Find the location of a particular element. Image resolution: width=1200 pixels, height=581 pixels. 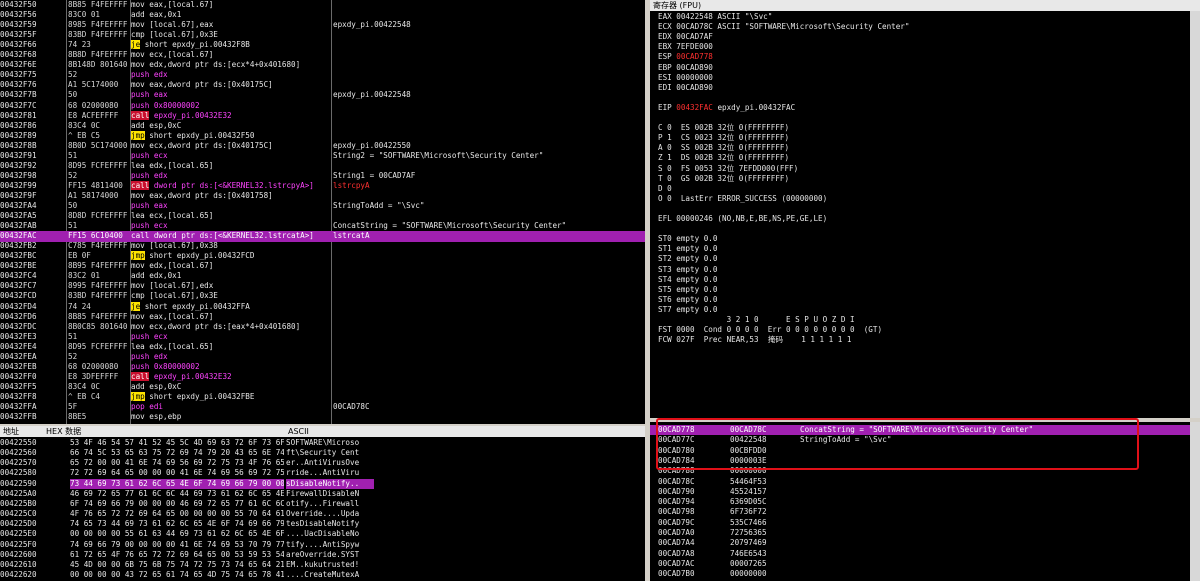

stack-row: 00CAD7A4 20797469 is located at coordinates (925, 543).